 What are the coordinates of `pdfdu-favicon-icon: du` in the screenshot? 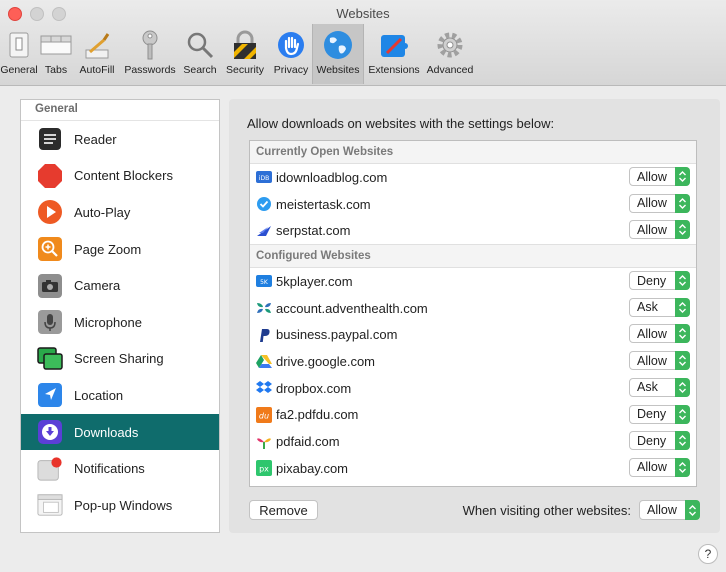 It's located at (264, 414).